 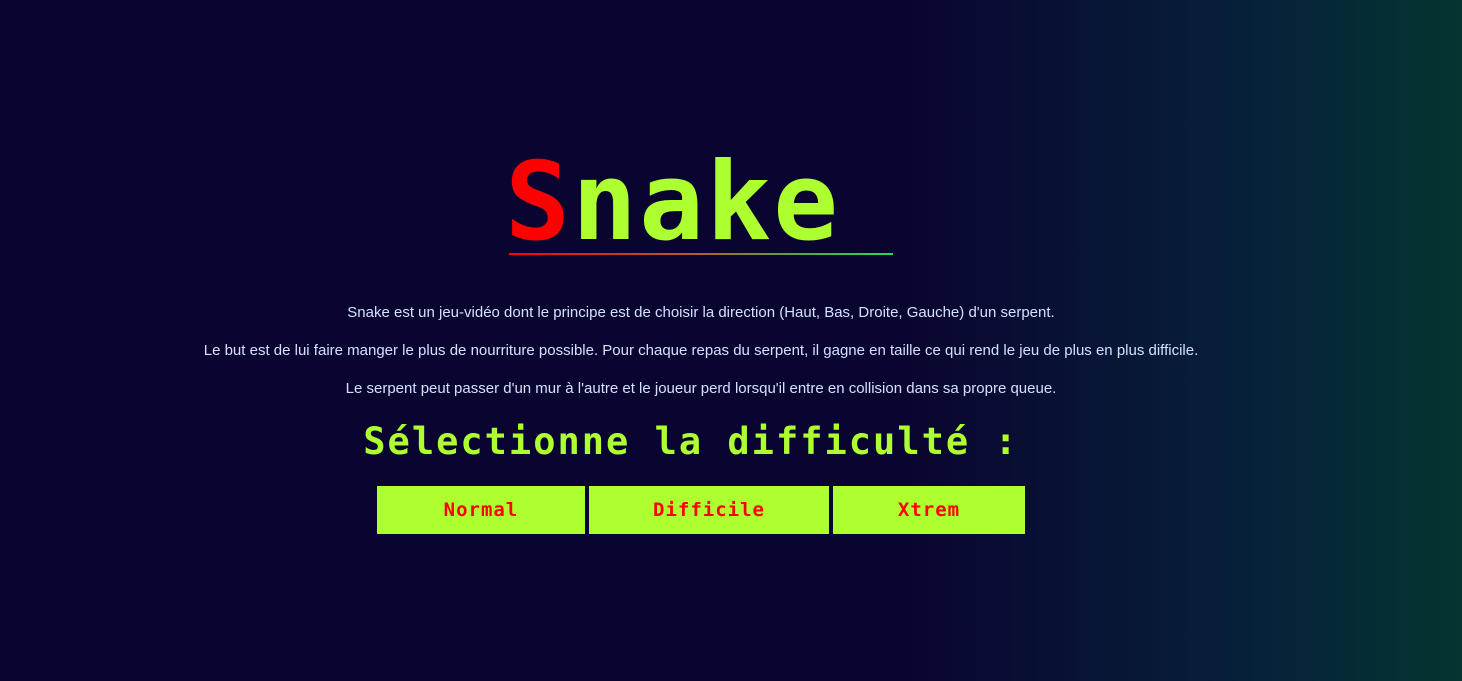 I want to click on difficulty-heading: Sélectionne la difficulté :, so click(x=691, y=441).